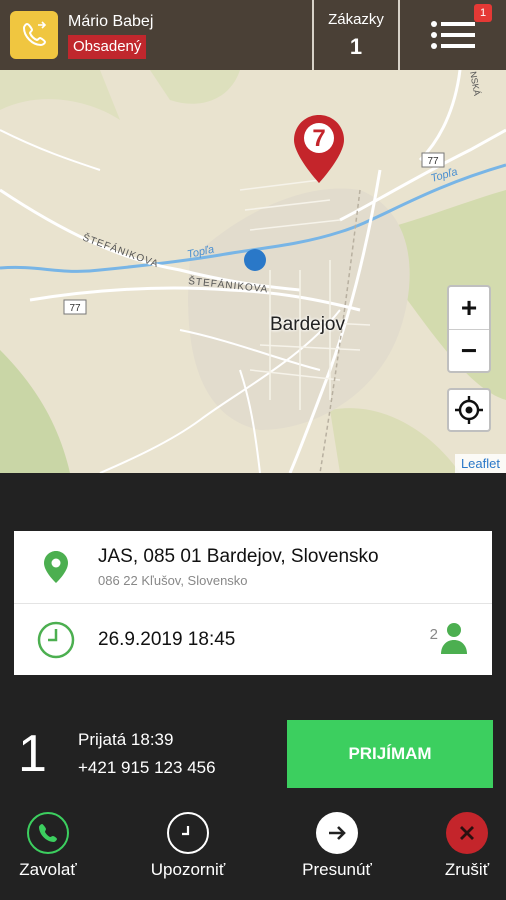 Image resolution: width=506 pixels, height=900 pixels. I want to click on top-bar: Mário Babej Obsadený Zákazky 1 1, so click(253, 35).